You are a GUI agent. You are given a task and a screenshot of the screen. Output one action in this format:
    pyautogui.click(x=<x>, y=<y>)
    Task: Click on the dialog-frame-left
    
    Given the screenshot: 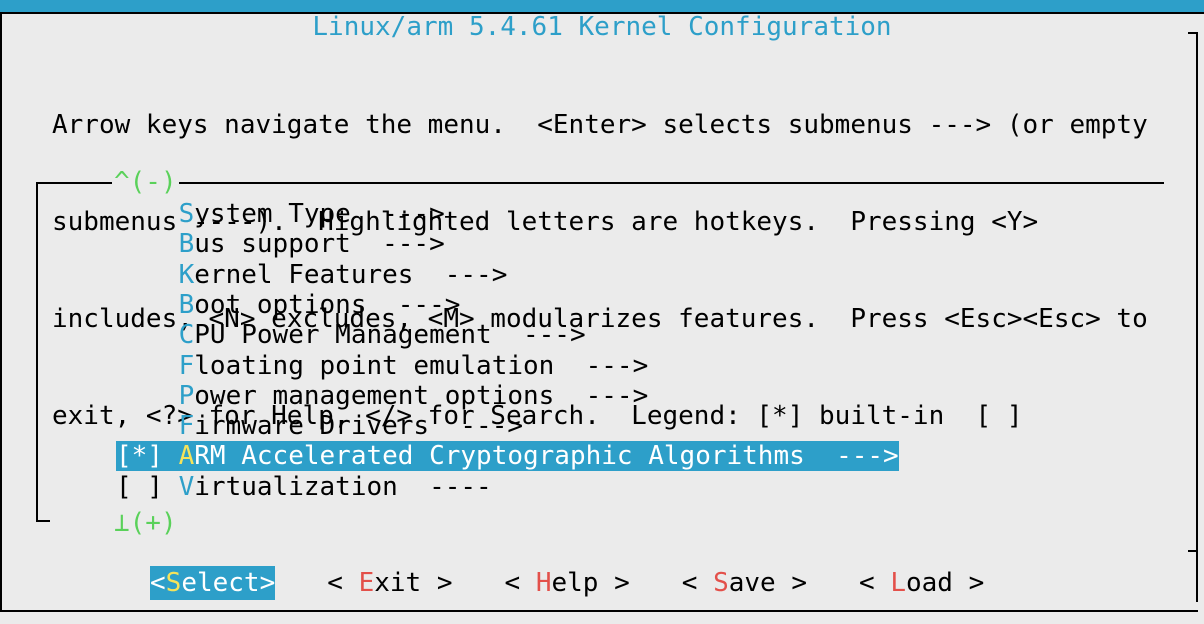 What is the action you would take?
    pyautogui.click(x=1, y=312)
    